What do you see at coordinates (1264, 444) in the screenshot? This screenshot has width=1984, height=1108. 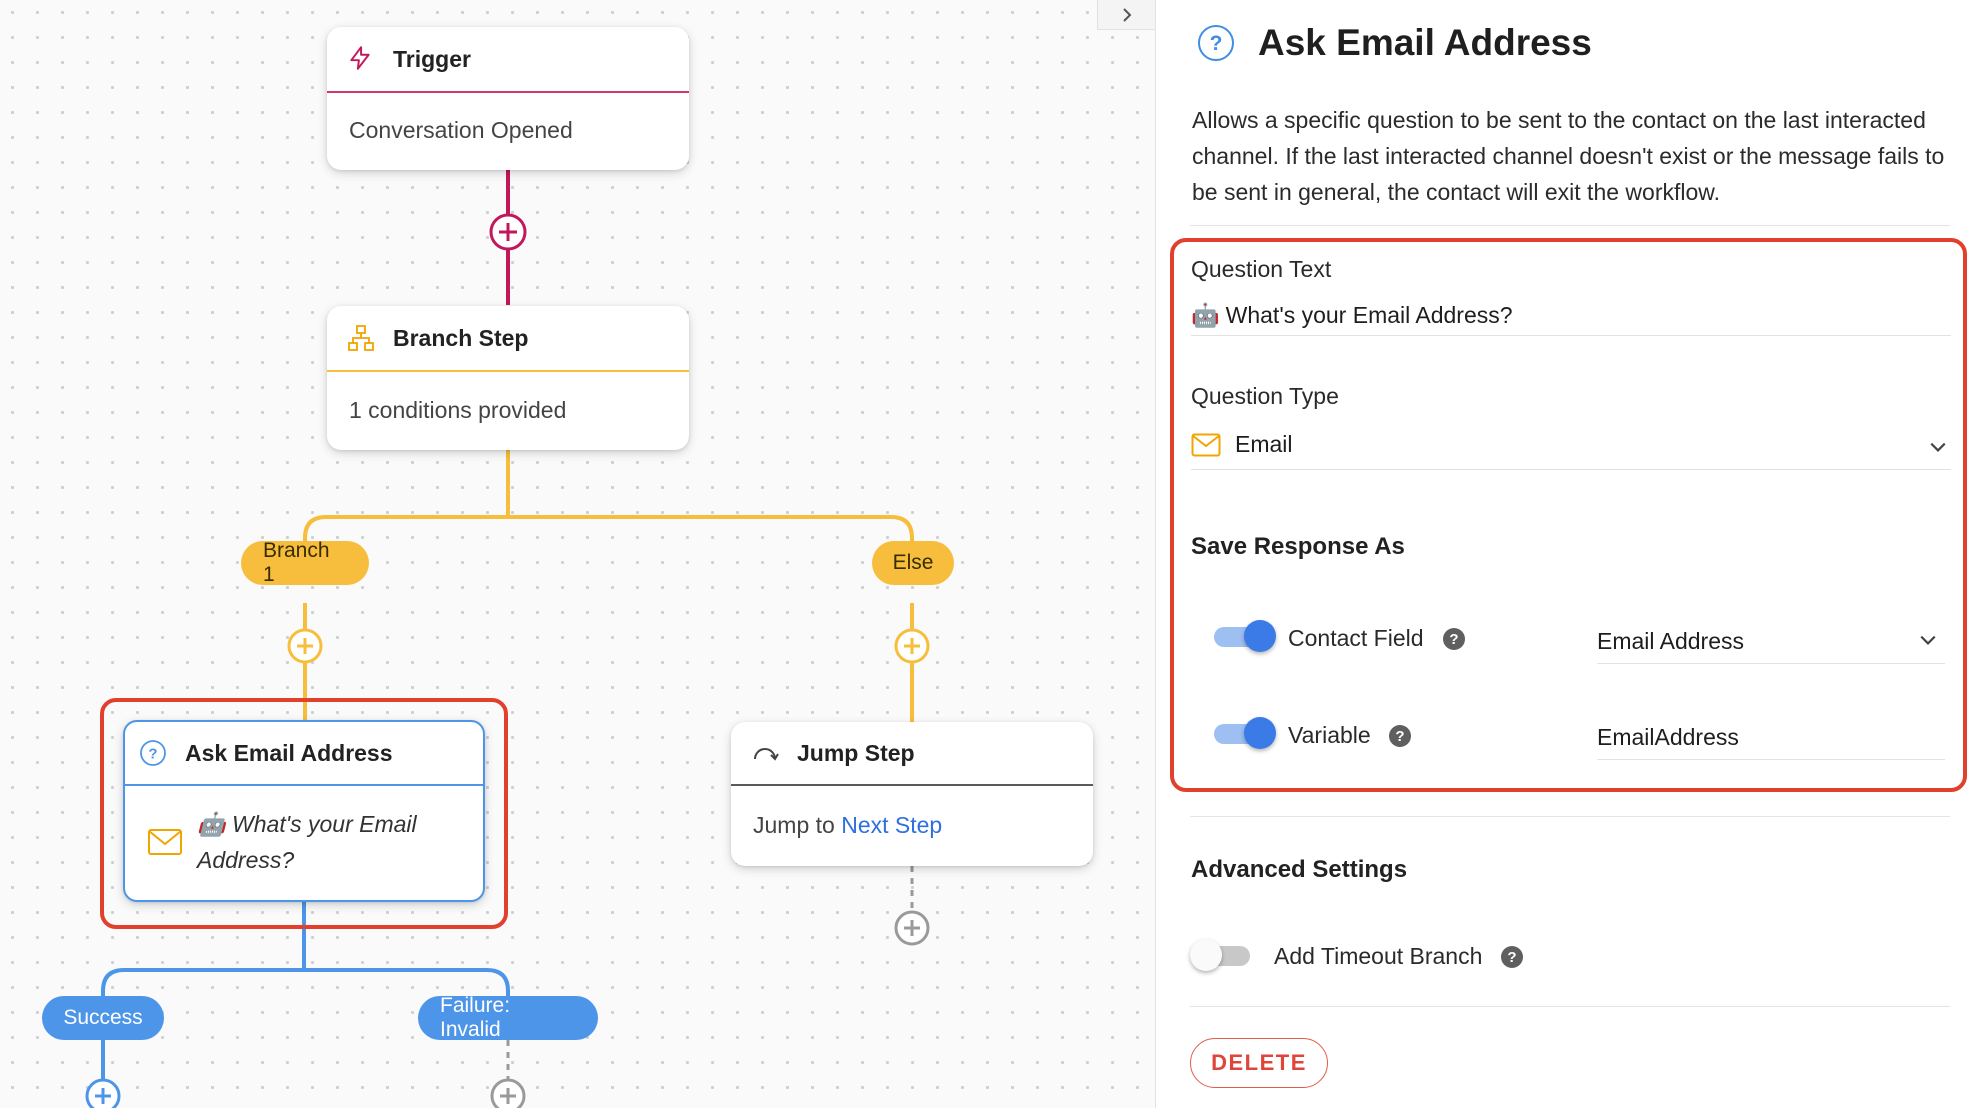 I see `question-type-value: Email` at bounding box center [1264, 444].